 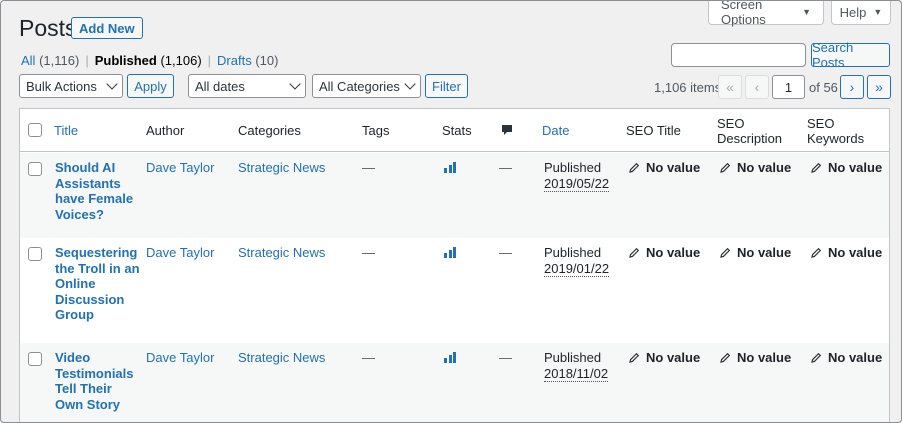 What do you see at coordinates (835, 131) in the screenshot?
I see `column-seo-keywords-header: SEO Keywords` at bounding box center [835, 131].